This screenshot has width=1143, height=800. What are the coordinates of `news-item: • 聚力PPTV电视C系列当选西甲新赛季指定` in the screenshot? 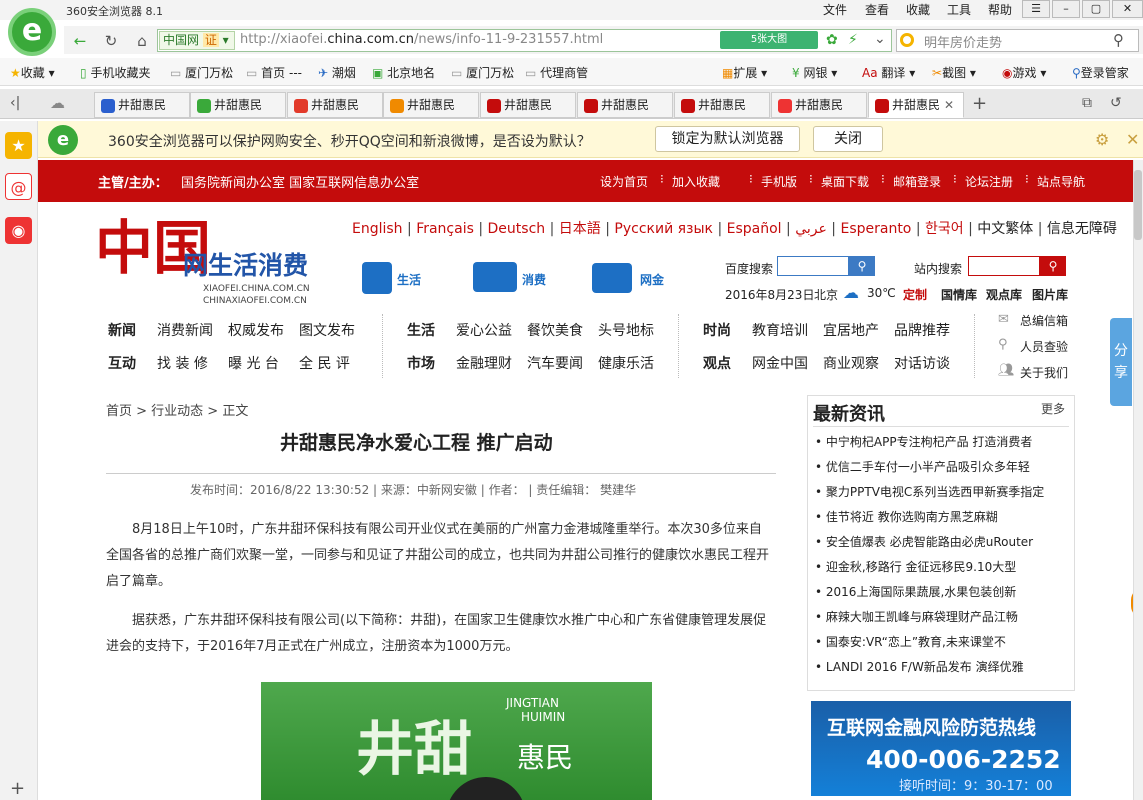 It's located at (940, 491).